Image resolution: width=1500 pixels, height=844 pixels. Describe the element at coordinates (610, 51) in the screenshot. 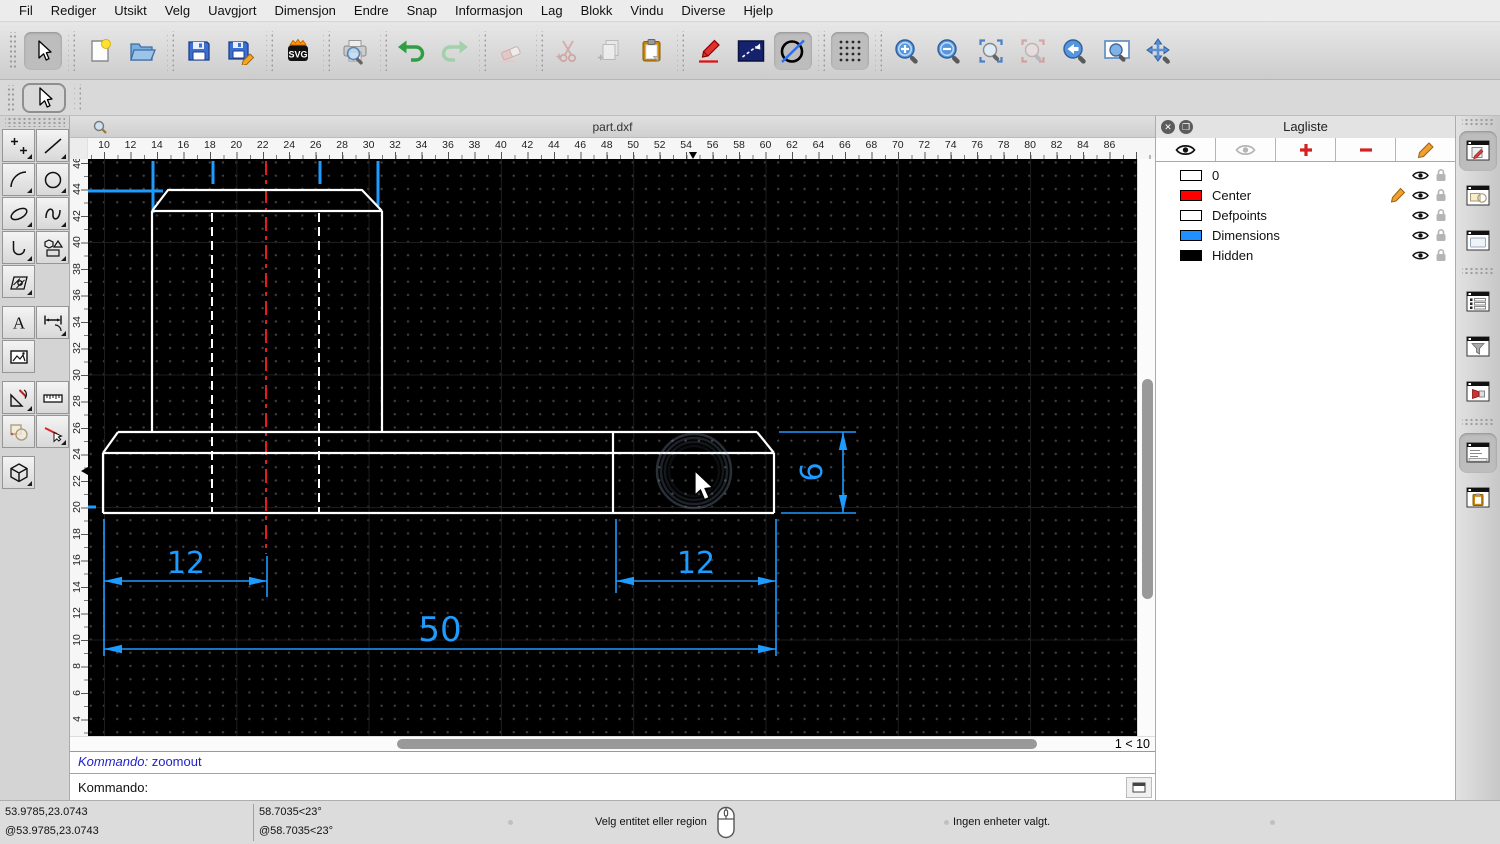

I see `copy-button` at that location.